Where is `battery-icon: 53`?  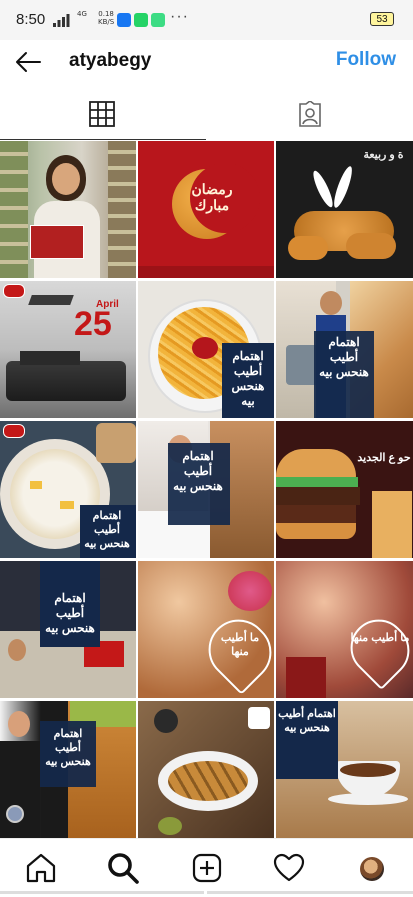 battery-icon: 53 is located at coordinates (382, 19).